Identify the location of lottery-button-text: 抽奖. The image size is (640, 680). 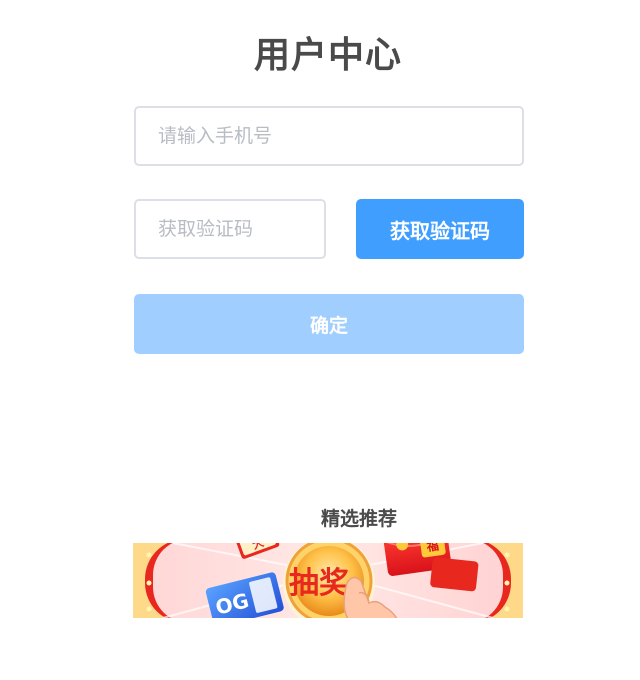
(319, 583).